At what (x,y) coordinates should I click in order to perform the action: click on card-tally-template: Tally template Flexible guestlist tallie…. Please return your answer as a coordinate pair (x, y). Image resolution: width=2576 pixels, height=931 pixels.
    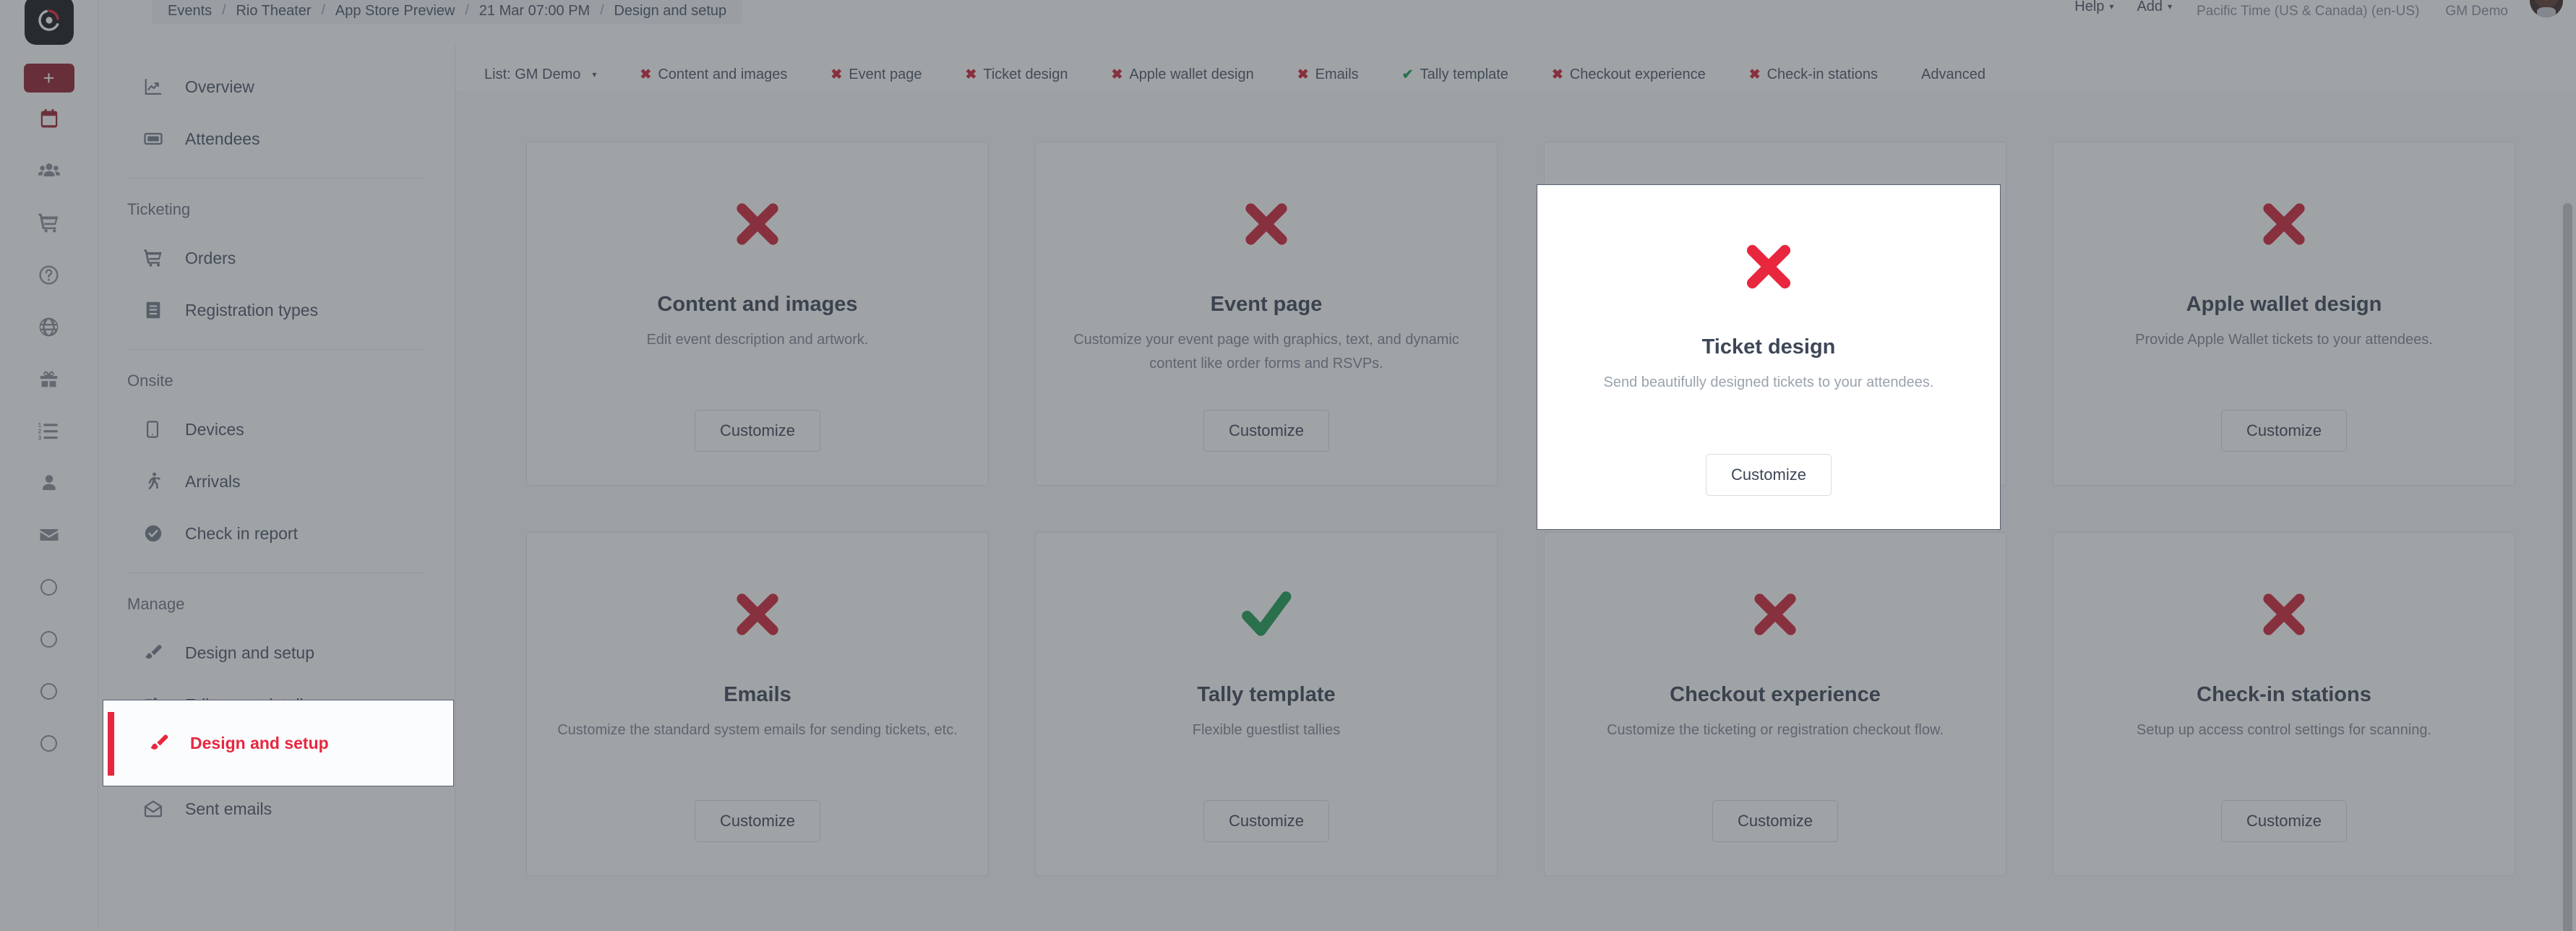
    Looking at the image, I should click on (1266, 704).